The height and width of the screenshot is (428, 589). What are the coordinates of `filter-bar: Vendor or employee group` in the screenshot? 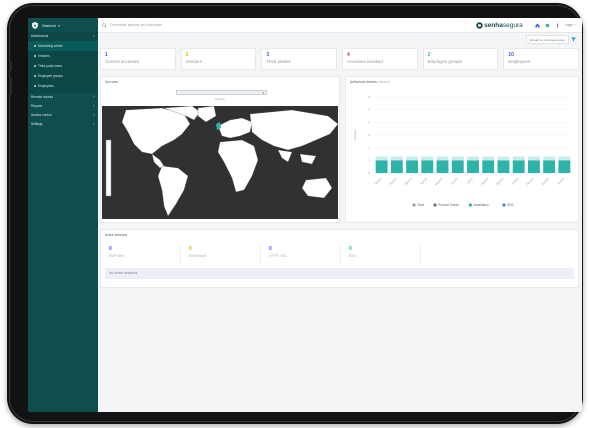 It's located at (340, 39).